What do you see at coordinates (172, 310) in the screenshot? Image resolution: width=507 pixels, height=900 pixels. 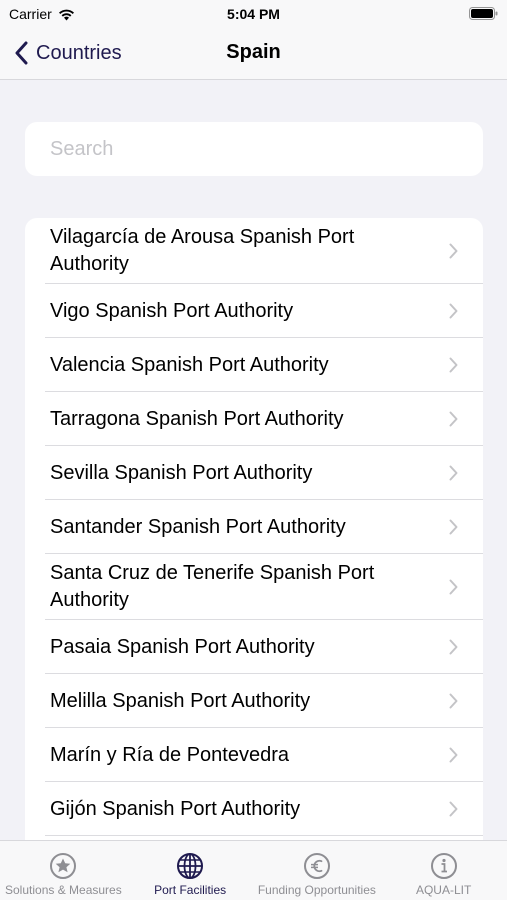 I see `list-item-label: Vigo Spanish Port Authority` at bounding box center [172, 310].